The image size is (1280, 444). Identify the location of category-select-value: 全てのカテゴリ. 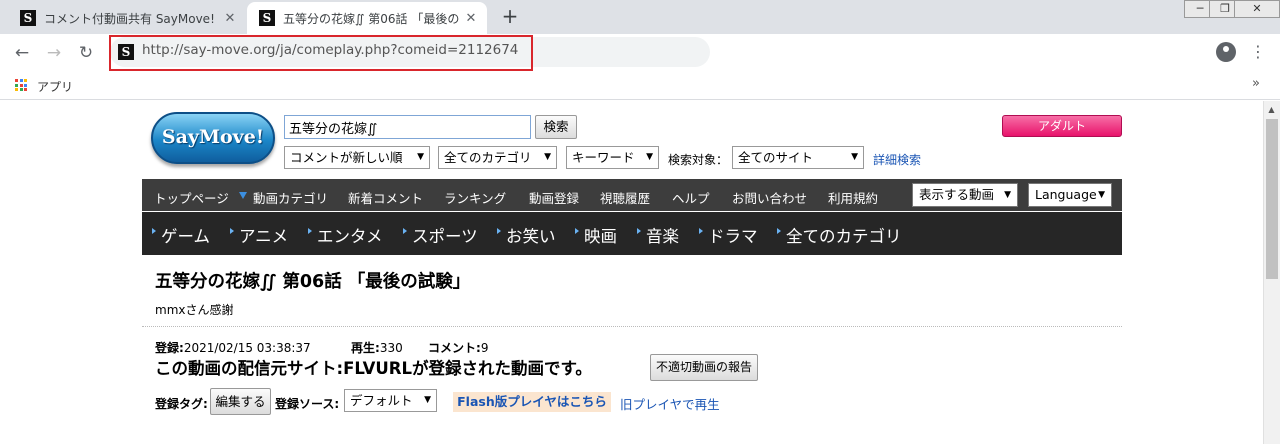
(488, 157).